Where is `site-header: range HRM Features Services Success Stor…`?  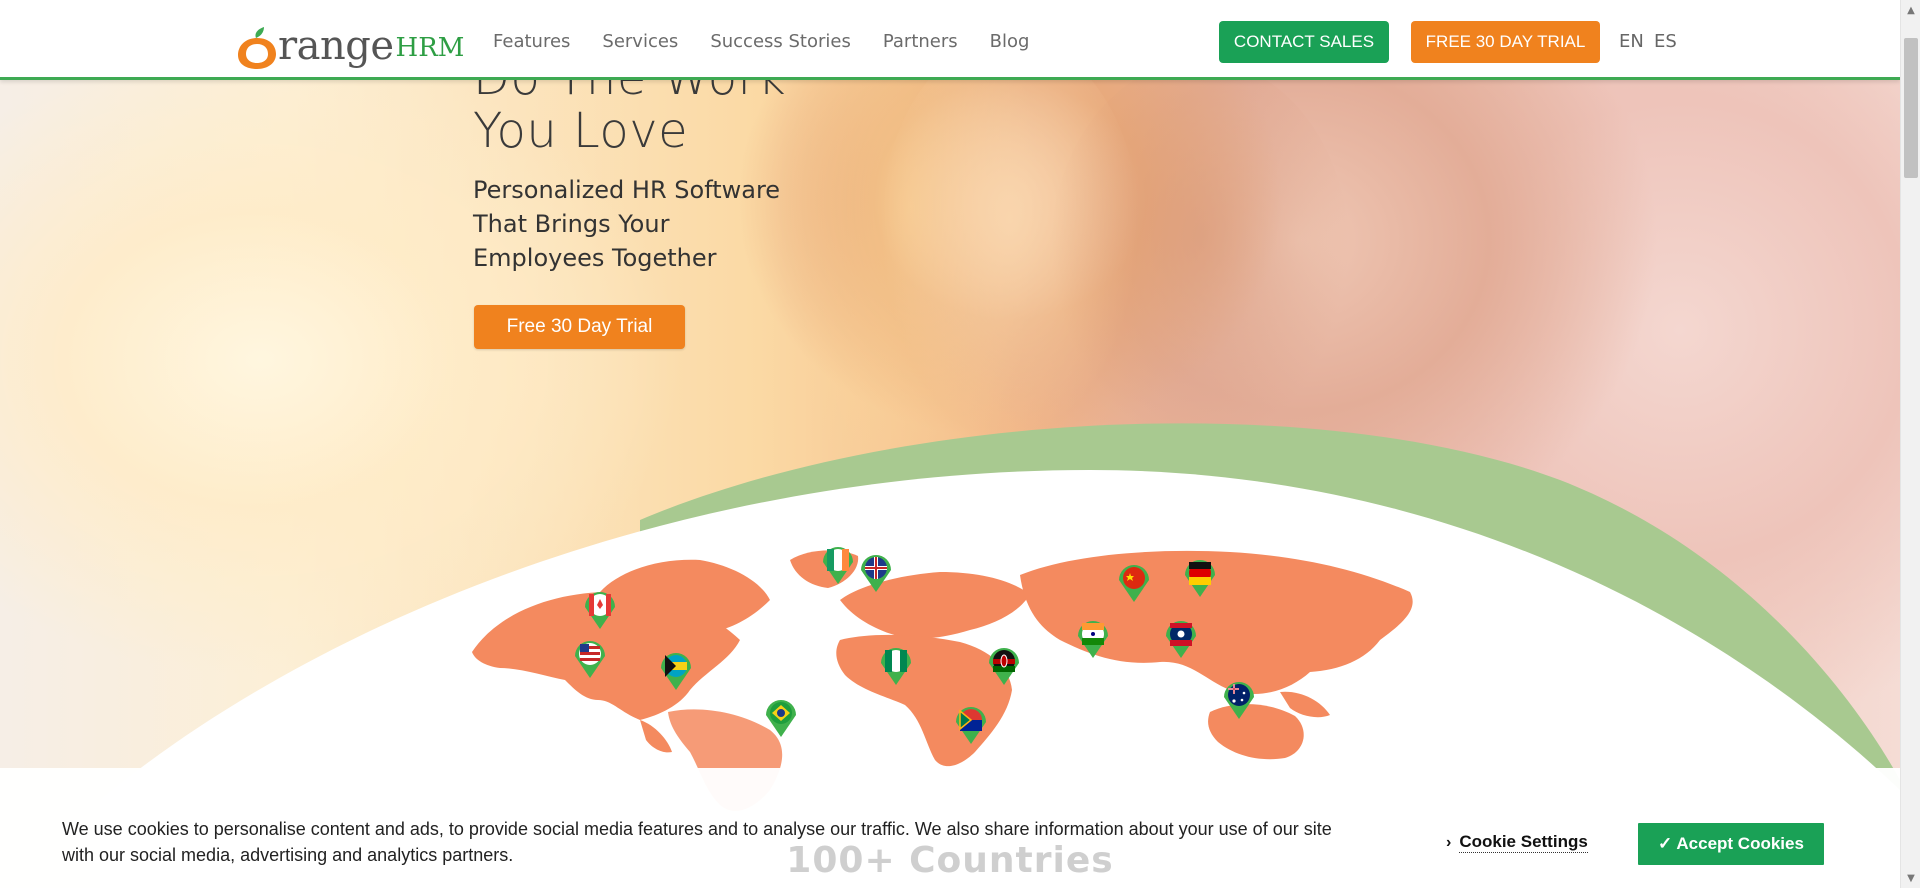 site-header: range HRM Features Services Success Stor… is located at coordinates (950, 40).